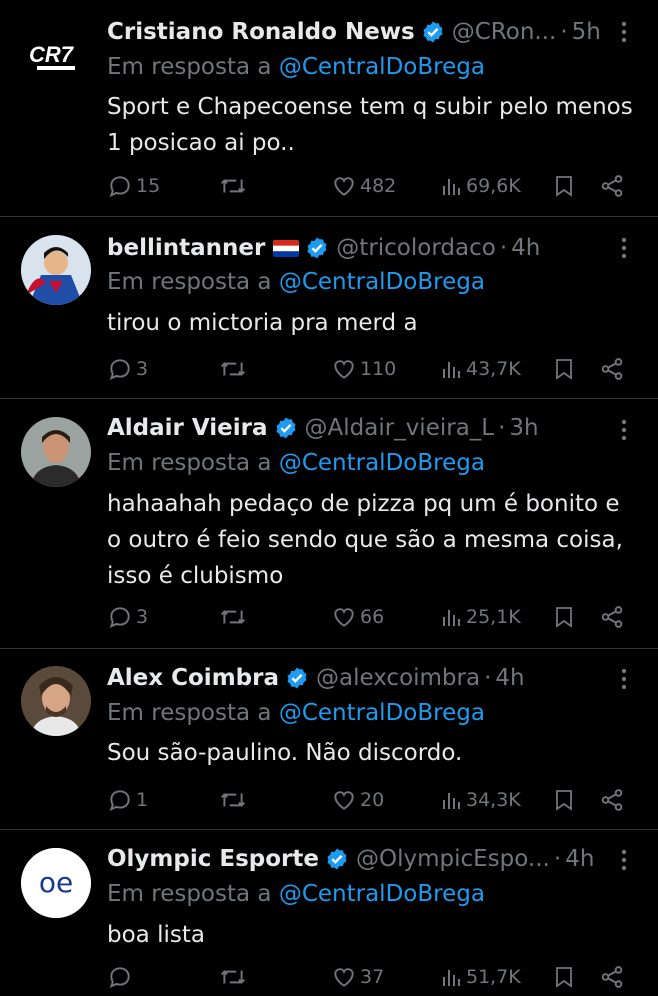 The height and width of the screenshot is (996, 658). I want to click on author-handle: @tricolordaco, so click(416, 248).